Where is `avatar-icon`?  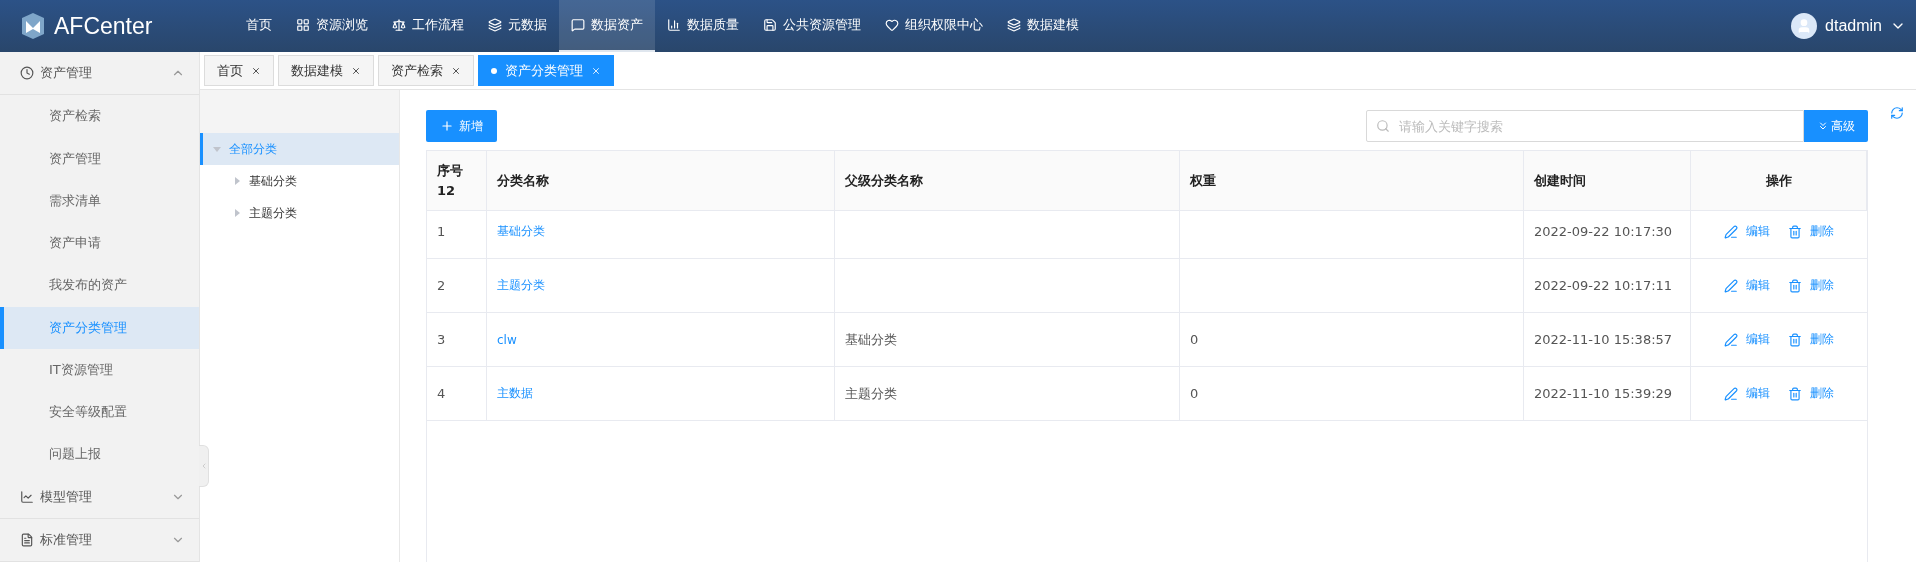 avatar-icon is located at coordinates (1804, 26).